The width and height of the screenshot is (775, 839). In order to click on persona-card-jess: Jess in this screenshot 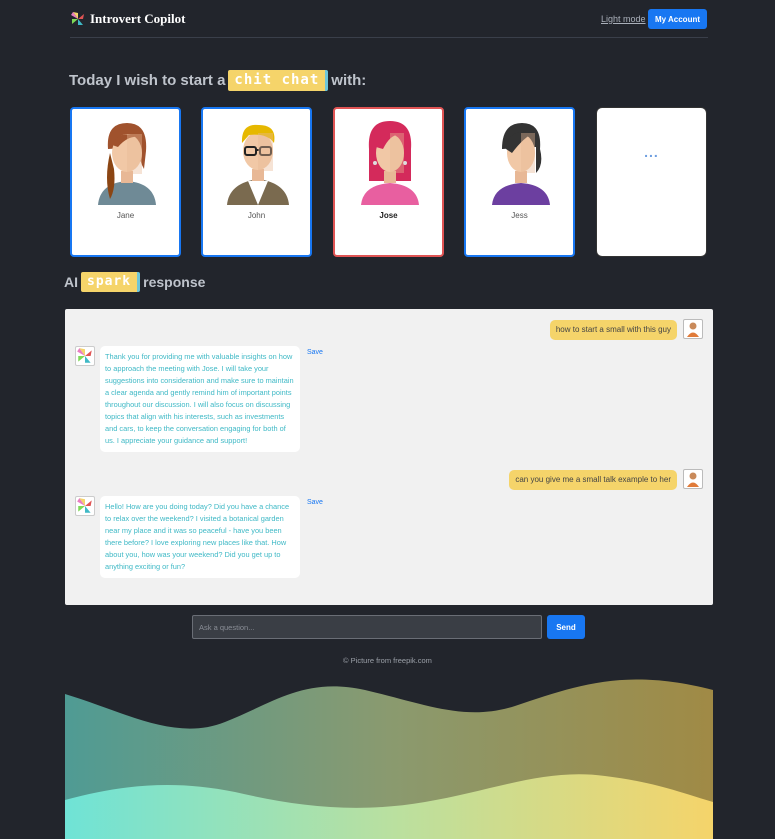, I will do `click(519, 182)`.